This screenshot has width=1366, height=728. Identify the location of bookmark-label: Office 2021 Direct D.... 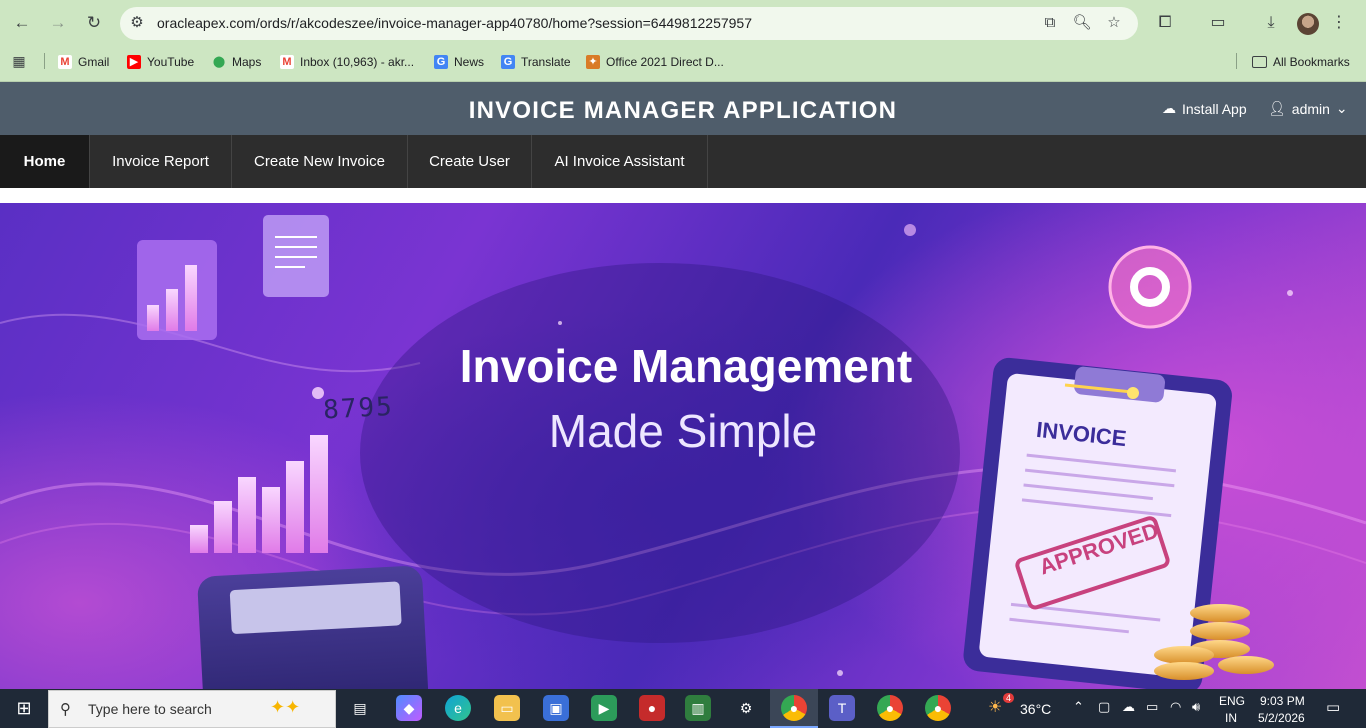
(665, 62).